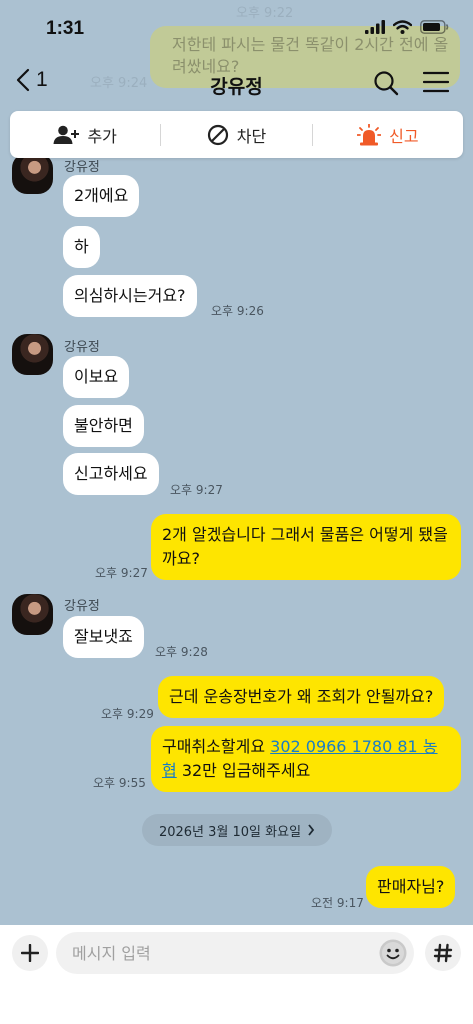 This screenshot has height=1024, width=473. I want to click on date-divider: 2026년 3월 10일 화요일, so click(237, 830).